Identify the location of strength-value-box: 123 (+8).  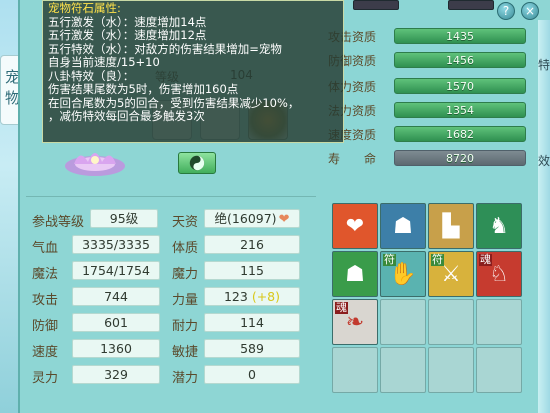
(252, 296).